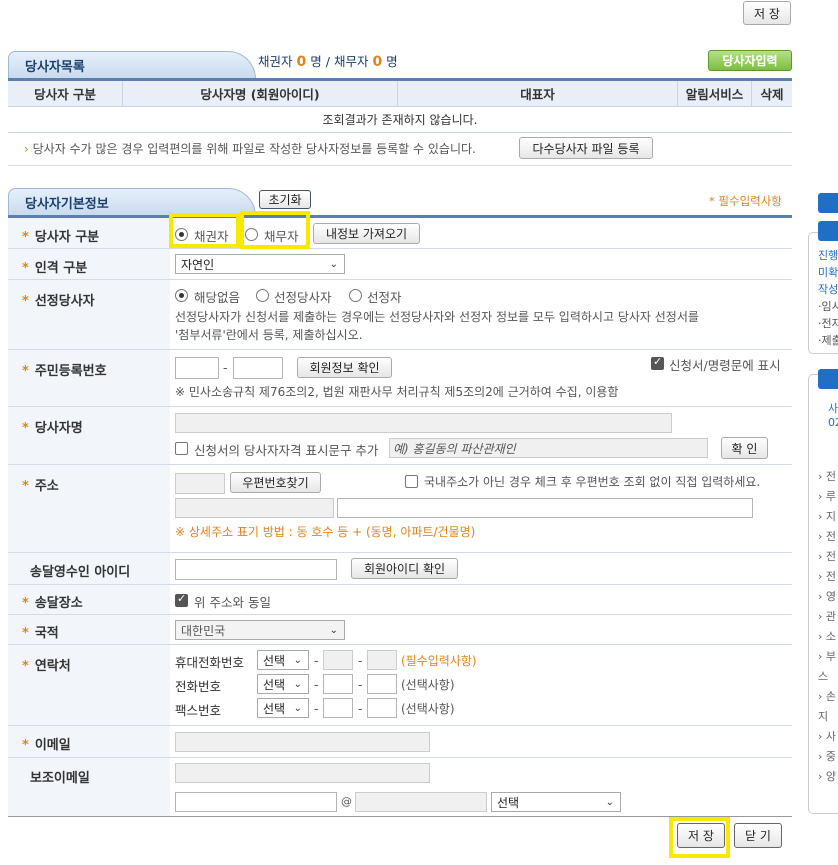  Describe the element at coordinates (351, 61) in the screenshot. I see `debtor-count-label: 채무자` at that location.